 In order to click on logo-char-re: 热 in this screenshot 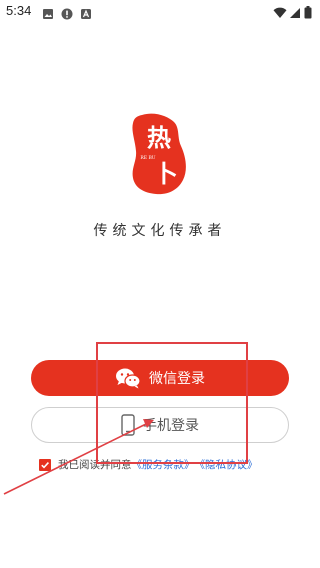, I will do `click(159, 137)`.